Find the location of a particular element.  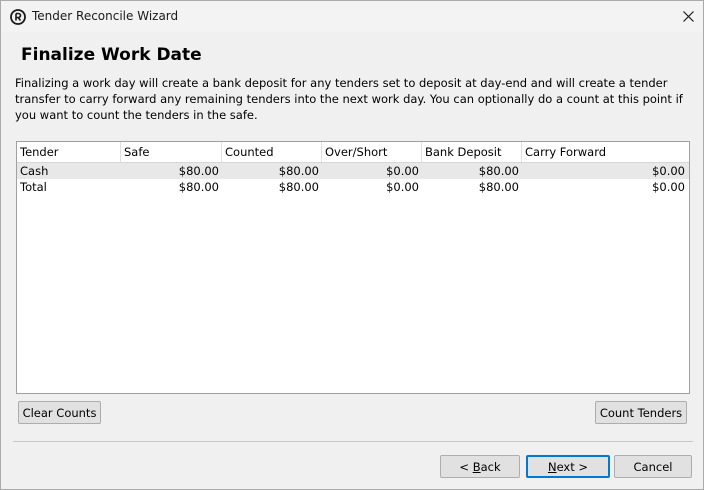

page-title: Finalize Work Date is located at coordinates (111, 55).